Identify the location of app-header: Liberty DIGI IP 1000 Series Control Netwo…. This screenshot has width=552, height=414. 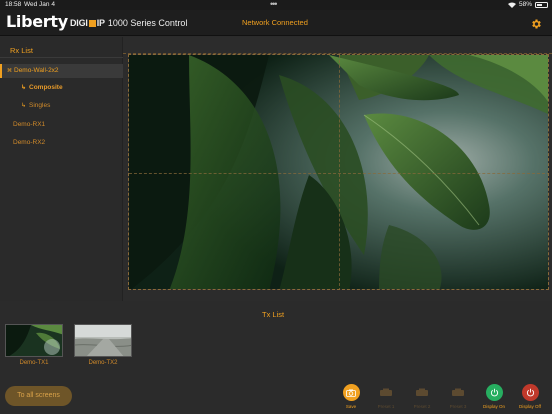
(276, 23).